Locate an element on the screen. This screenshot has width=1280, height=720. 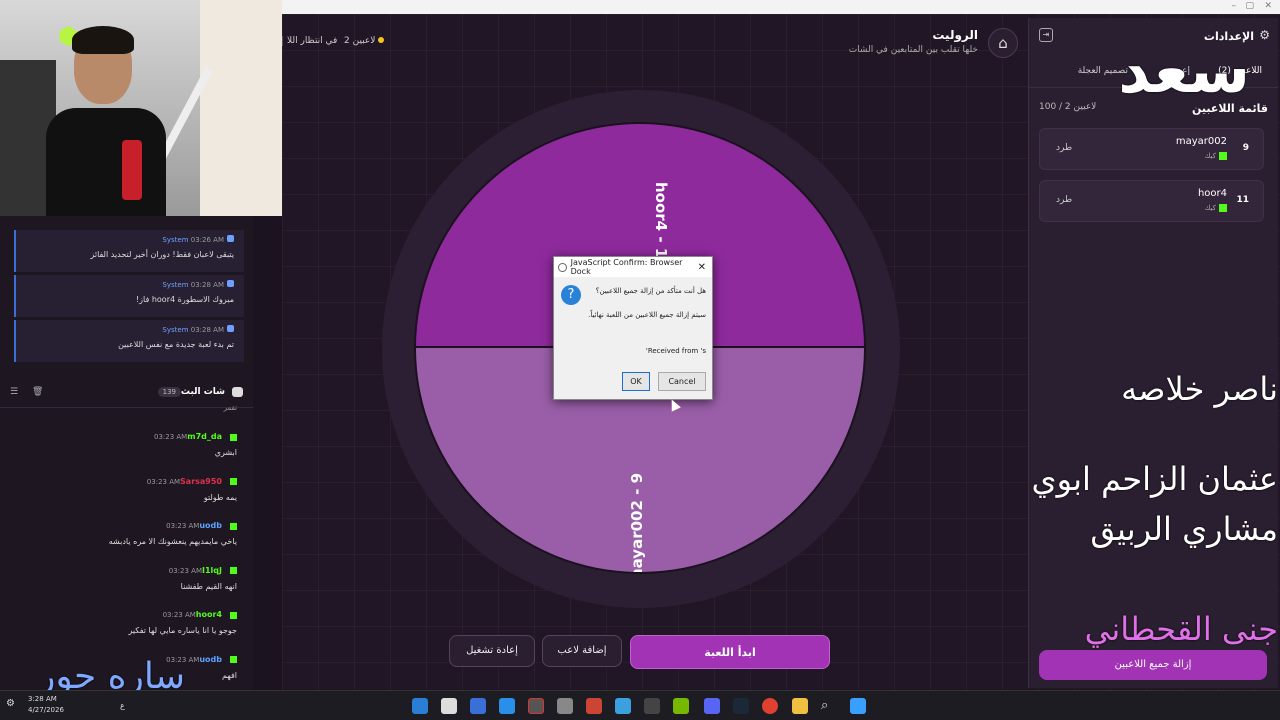
gear-icon: ⚙ is located at coordinates (1264, 35).